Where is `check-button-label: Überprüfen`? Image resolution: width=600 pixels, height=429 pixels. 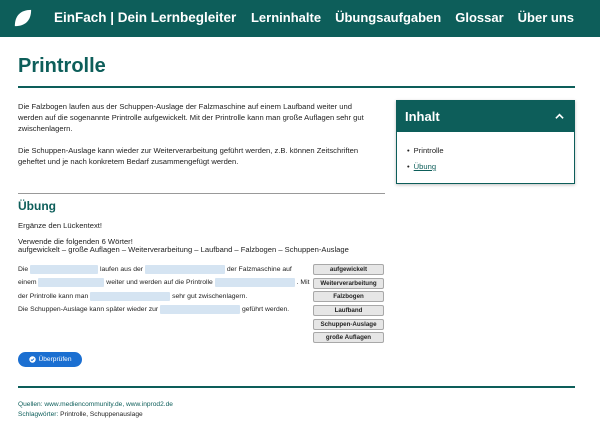 check-button-label: Überprüfen is located at coordinates (55, 359).